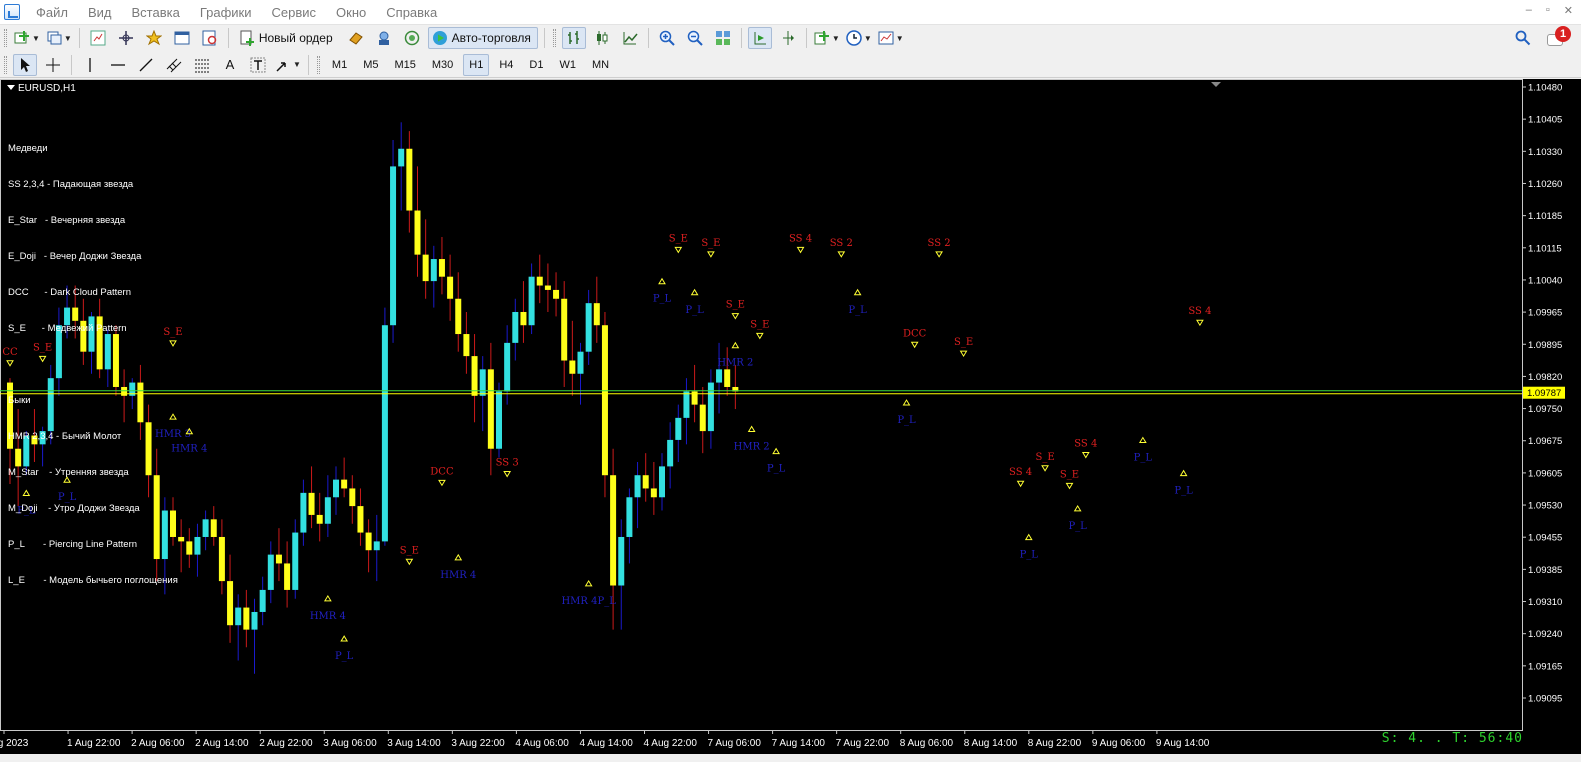  Describe the element at coordinates (258, 65) in the screenshot. I see `text-label-button` at that location.